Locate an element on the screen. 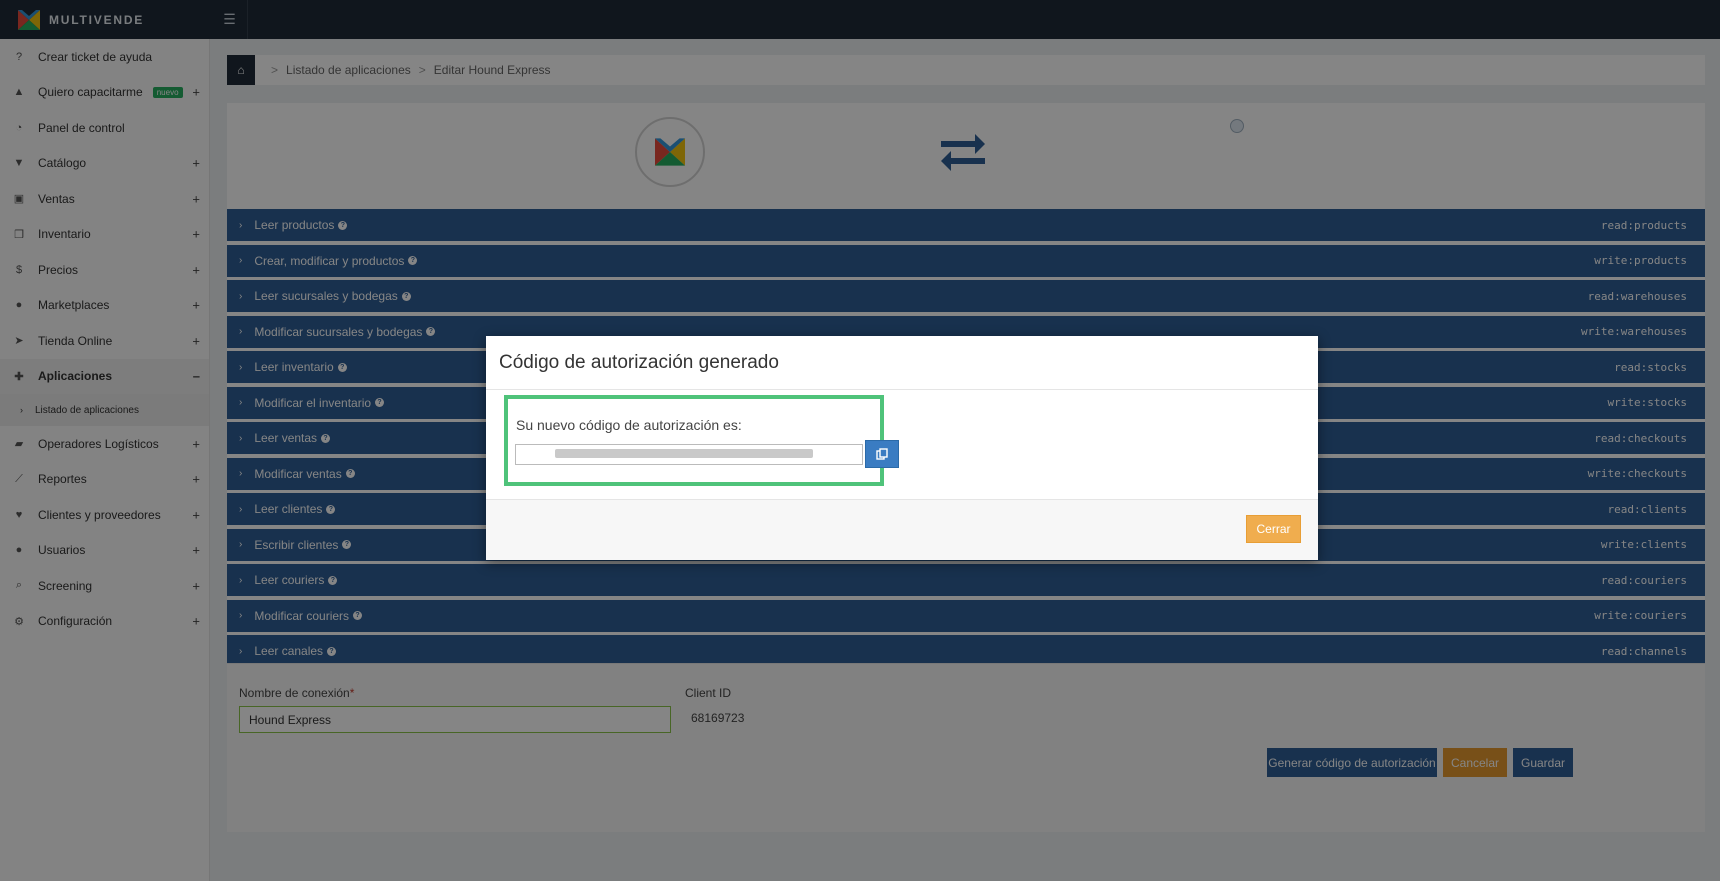 Image resolution: width=1720 pixels, height=881 pixels. auth-code-redacted is located at coordinates (684, 453).